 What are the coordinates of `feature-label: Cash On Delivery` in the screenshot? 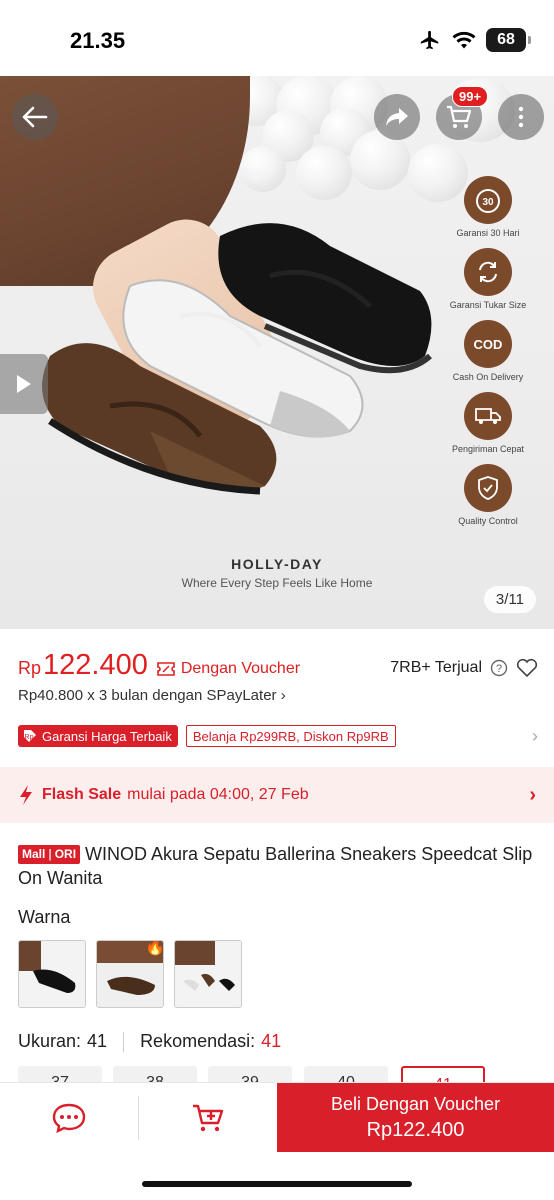 It's located at (488, 377).